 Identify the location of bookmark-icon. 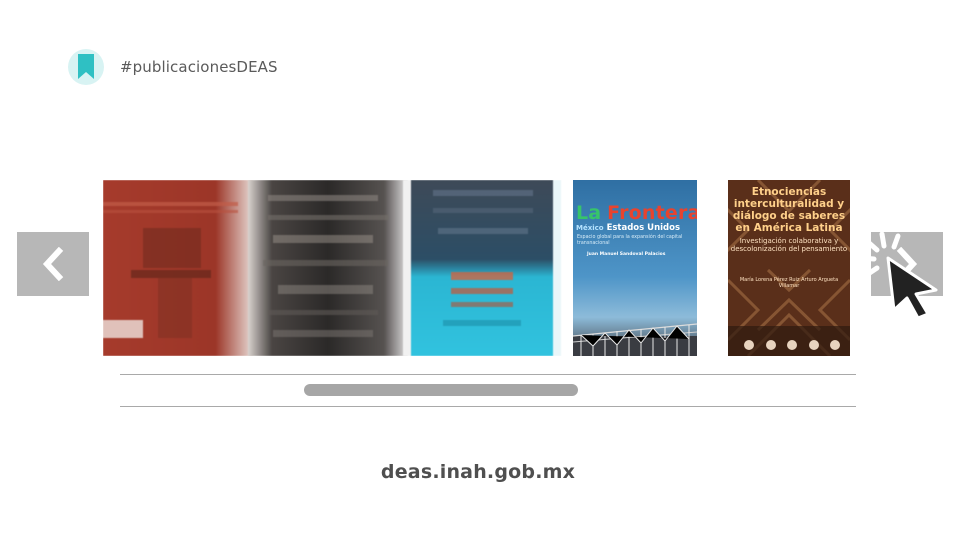
(86, 66).